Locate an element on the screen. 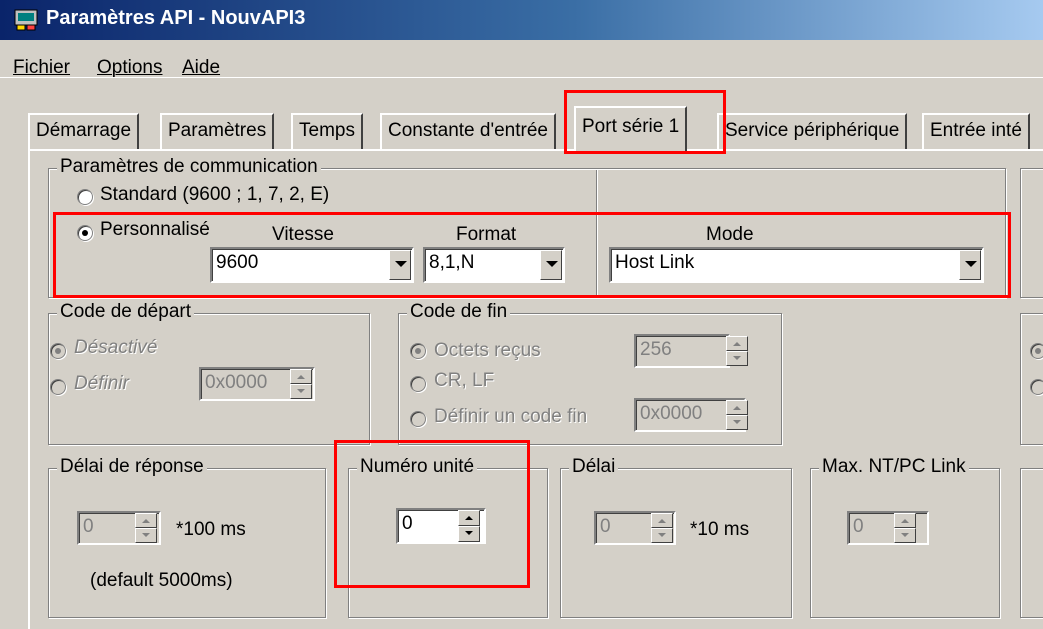  start-define-radio is located at coordinates (58, 387).